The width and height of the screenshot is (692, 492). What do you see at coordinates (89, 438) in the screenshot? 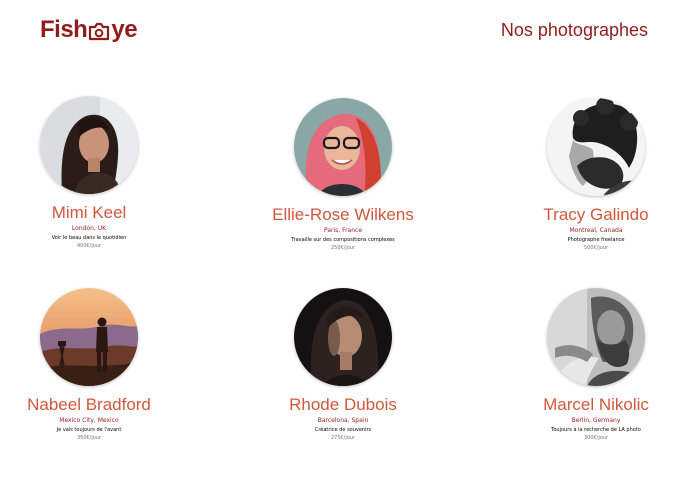
I see `photographer-price: 350€/jour` at bounding box center [89, 438].